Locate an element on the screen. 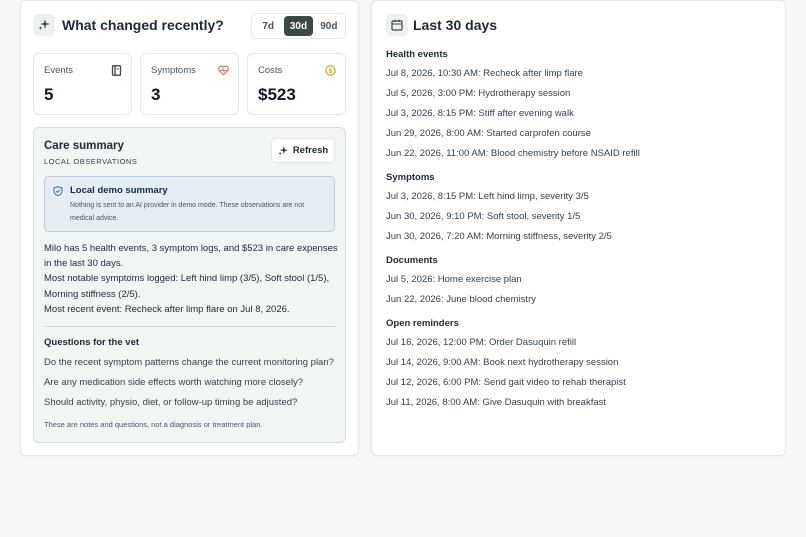  section-title-health-events: Health events is located at coordinates (417, 54).